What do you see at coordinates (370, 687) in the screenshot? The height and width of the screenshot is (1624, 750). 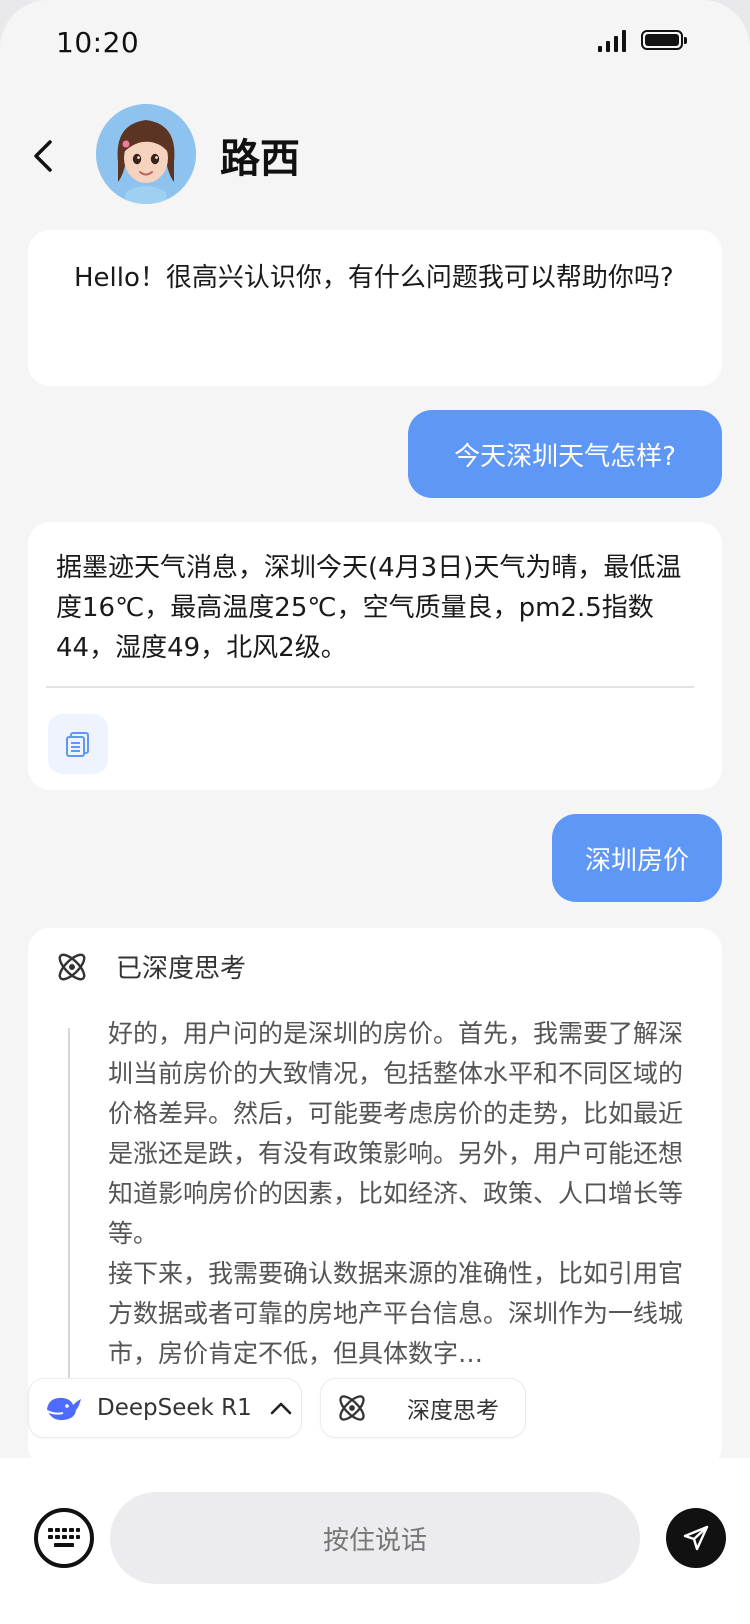 I see `divider` at bounding box center [370, 687].